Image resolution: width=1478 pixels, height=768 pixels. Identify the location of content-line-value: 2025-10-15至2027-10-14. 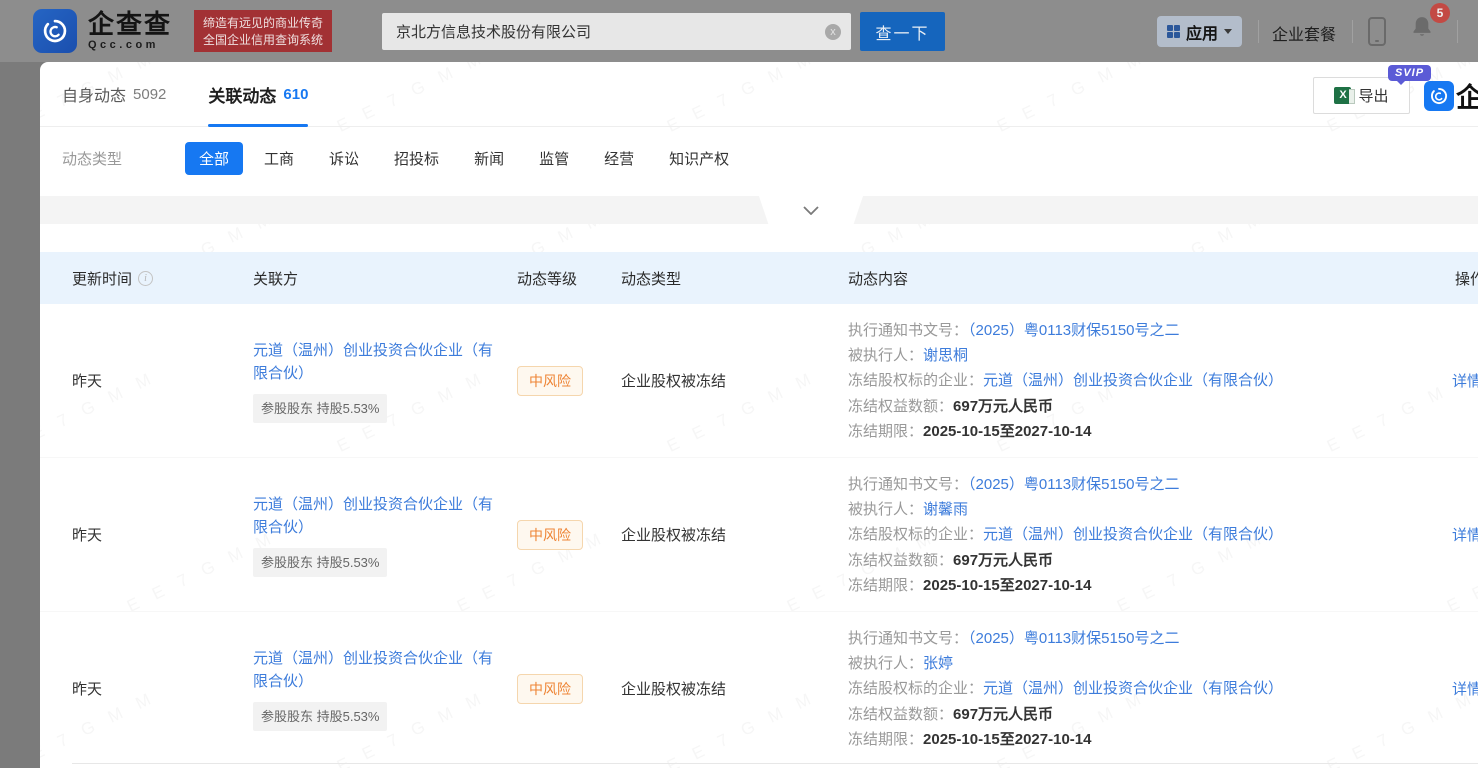
(1007, 431).